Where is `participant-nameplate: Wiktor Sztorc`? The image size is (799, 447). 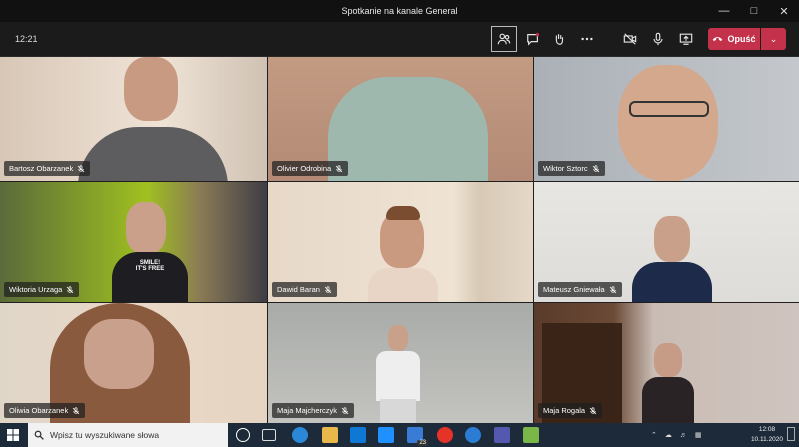 participant-nameplate: Wiktor Sztorc is located at coordinates (571, 168).